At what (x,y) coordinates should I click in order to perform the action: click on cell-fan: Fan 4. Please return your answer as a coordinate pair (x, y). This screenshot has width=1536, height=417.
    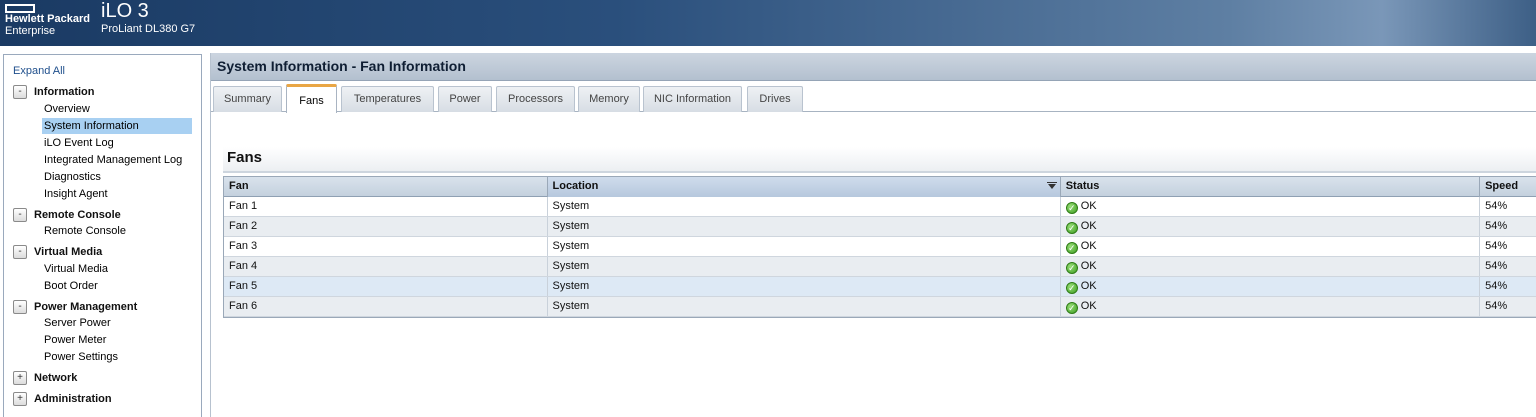
    Looking at the image, I should click on (386, 266).